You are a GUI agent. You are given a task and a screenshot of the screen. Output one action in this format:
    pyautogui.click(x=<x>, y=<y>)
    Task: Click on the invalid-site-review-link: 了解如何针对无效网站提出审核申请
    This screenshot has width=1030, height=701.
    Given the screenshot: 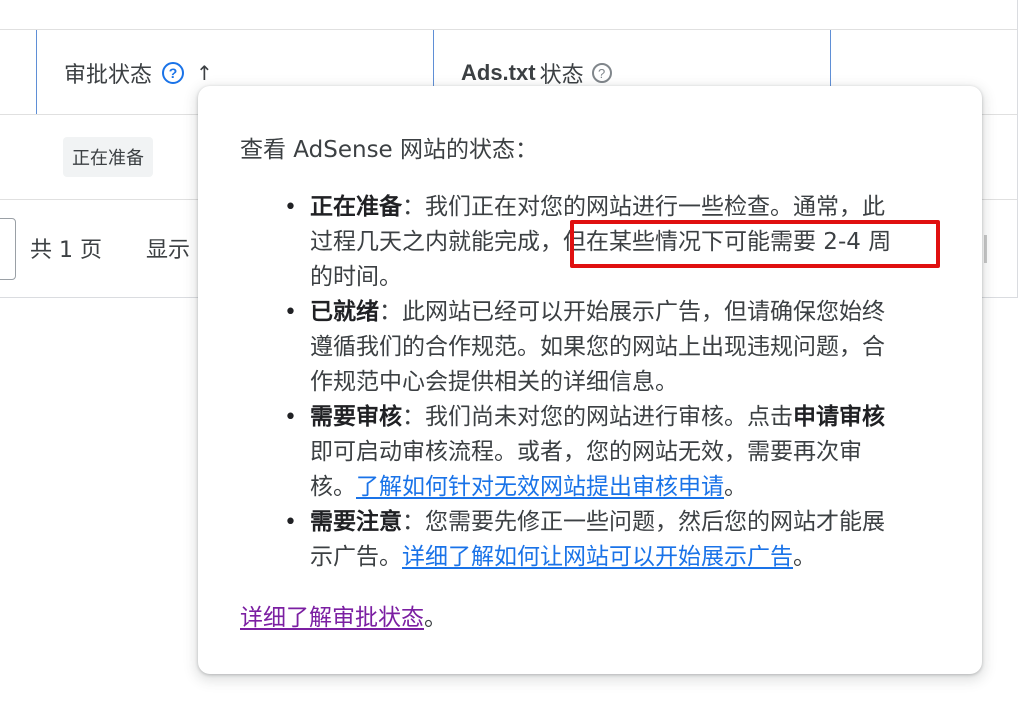 What is the action you would take?
    pyautogui.click(x=540, y=487)
    